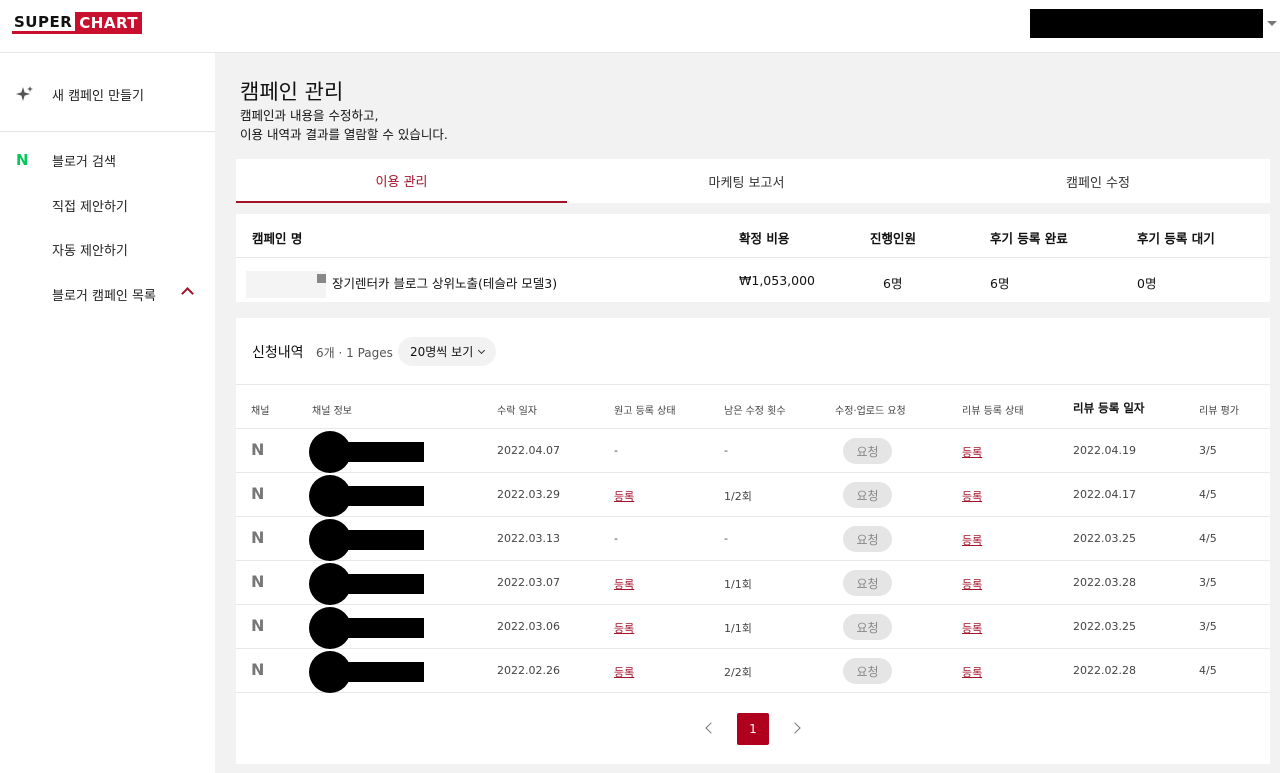 This screenshot has height=773, width=1280. What do you see at coordinates (1104, 670) in the screenshot?
I see `review-date: 2022.02.28` at bounding box center [1104, 670].